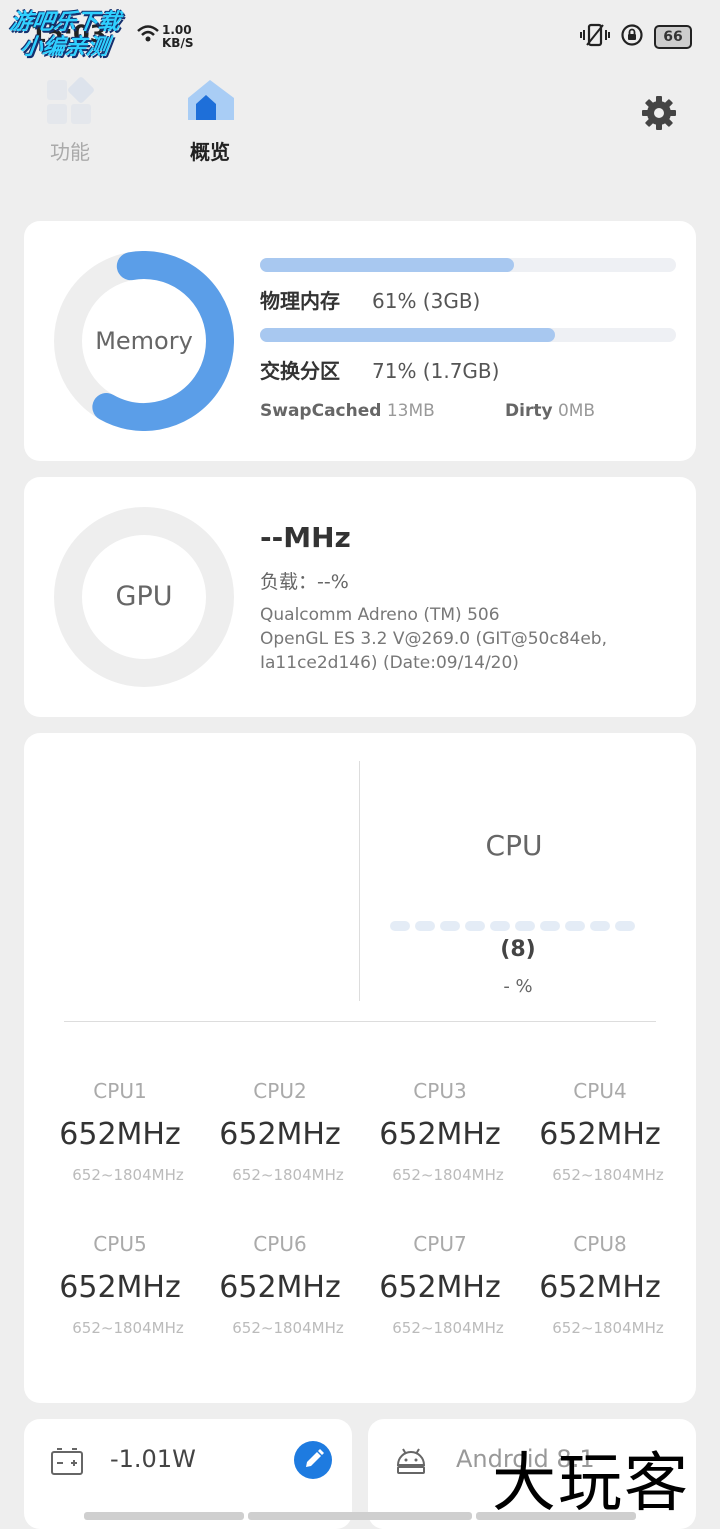 This screenshot has height=1529, width=720. Describe the element at coordinates (387, 265) in the screenshot. I see `physical-memory-bar-fill` at that location.